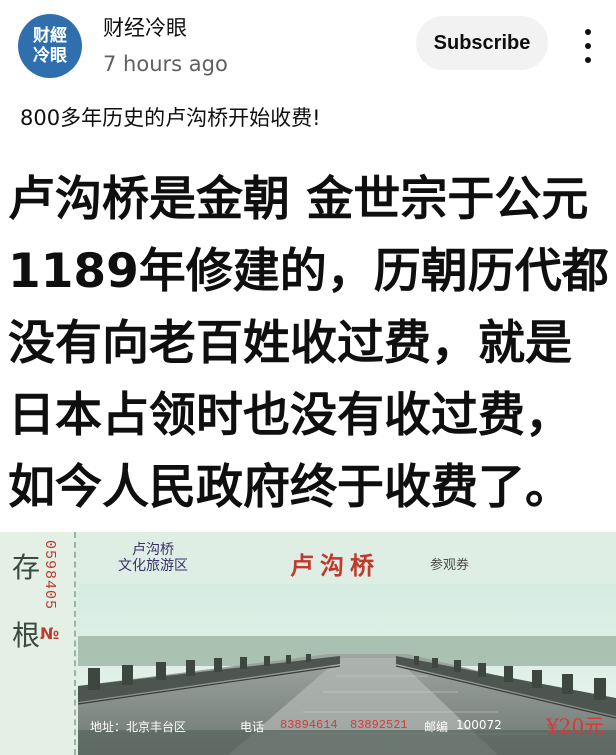 The height and width of the screenshot is (755, 616). What do you see at coordinates (349, 726) in the screenshot?
I see `ticket-footer: 地址：北京丰台区 电话 83894614 83892521 邮编 100072` at bounding box center [349, 726].